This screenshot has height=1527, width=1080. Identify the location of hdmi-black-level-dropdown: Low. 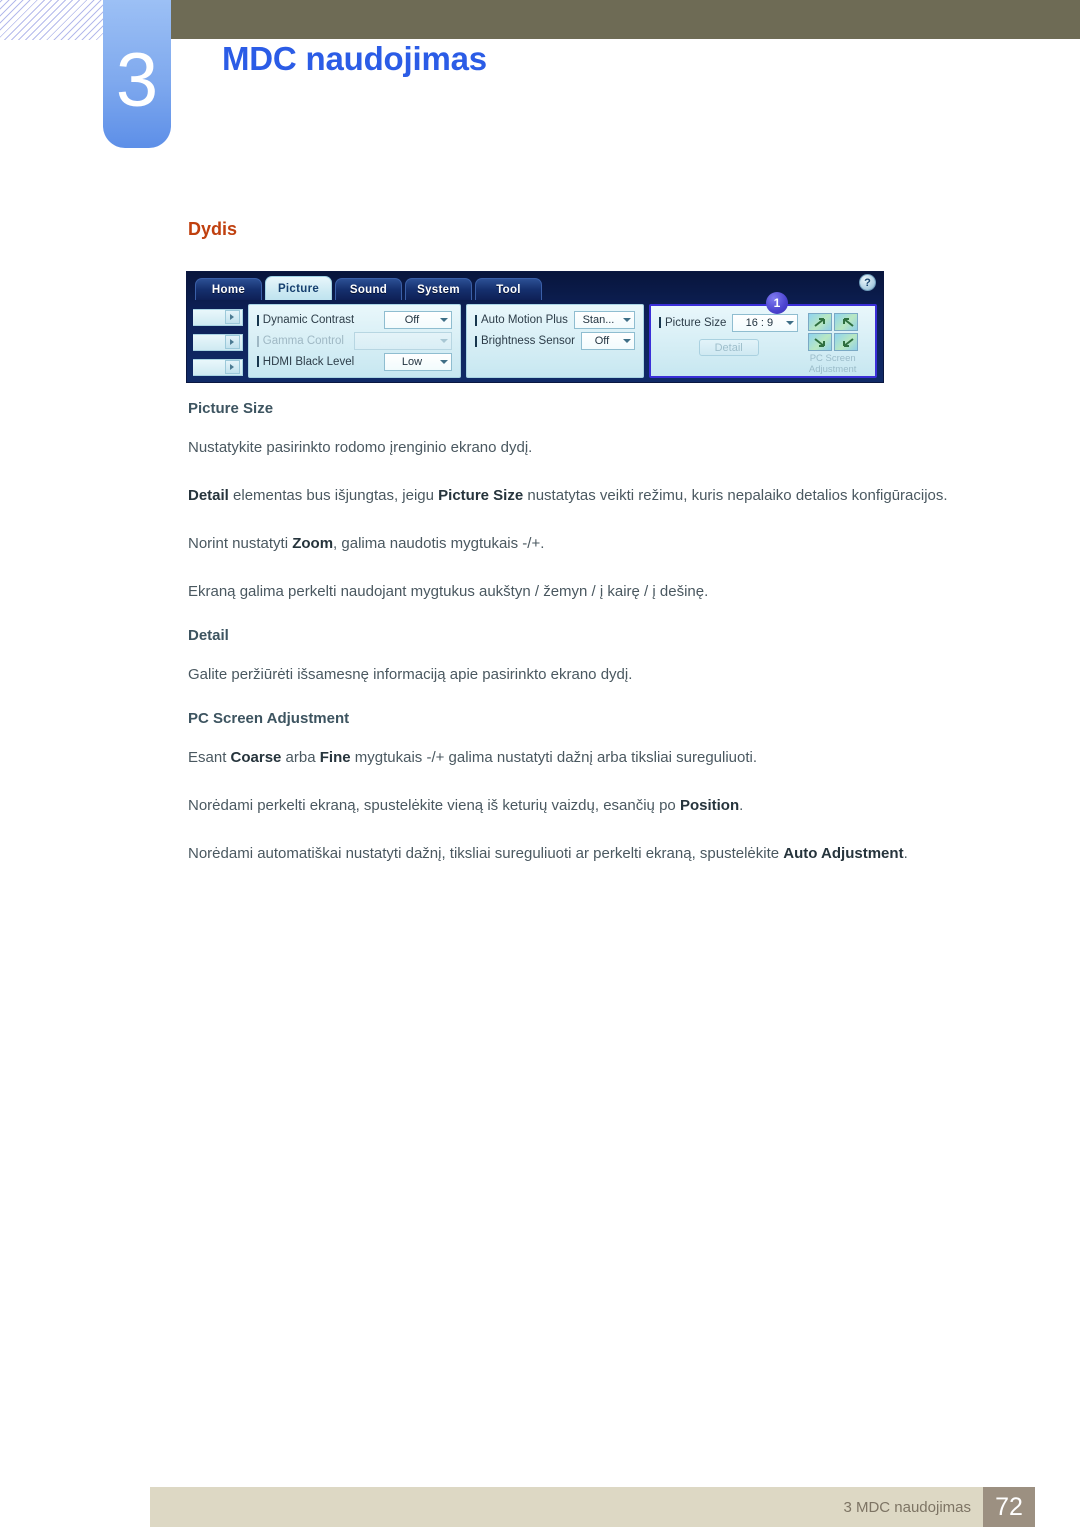
(418, 361).